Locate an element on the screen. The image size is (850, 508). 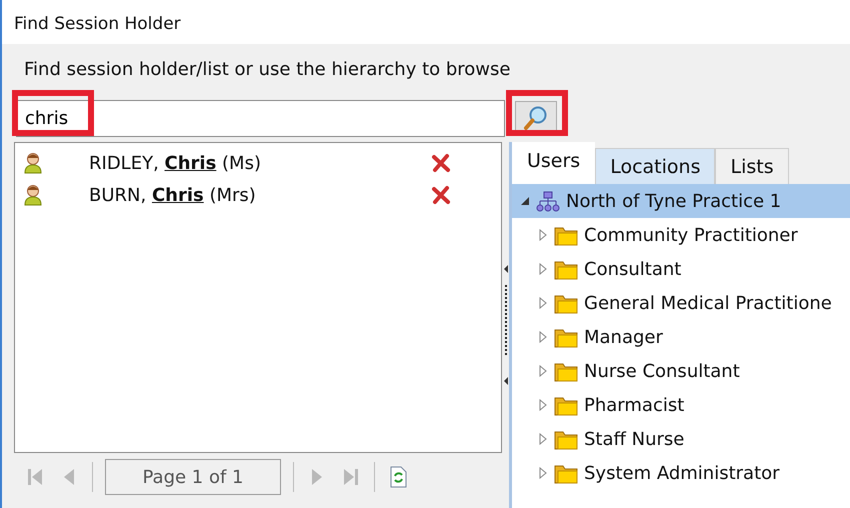
tree-item: System Administrator is located at coordinates (681, 473).